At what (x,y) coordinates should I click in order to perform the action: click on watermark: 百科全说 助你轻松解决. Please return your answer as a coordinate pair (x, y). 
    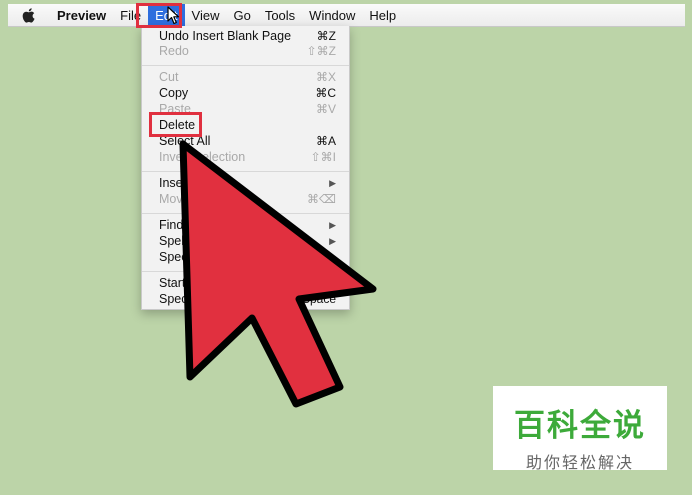
    Looking at the image, I should click on (580, 429).